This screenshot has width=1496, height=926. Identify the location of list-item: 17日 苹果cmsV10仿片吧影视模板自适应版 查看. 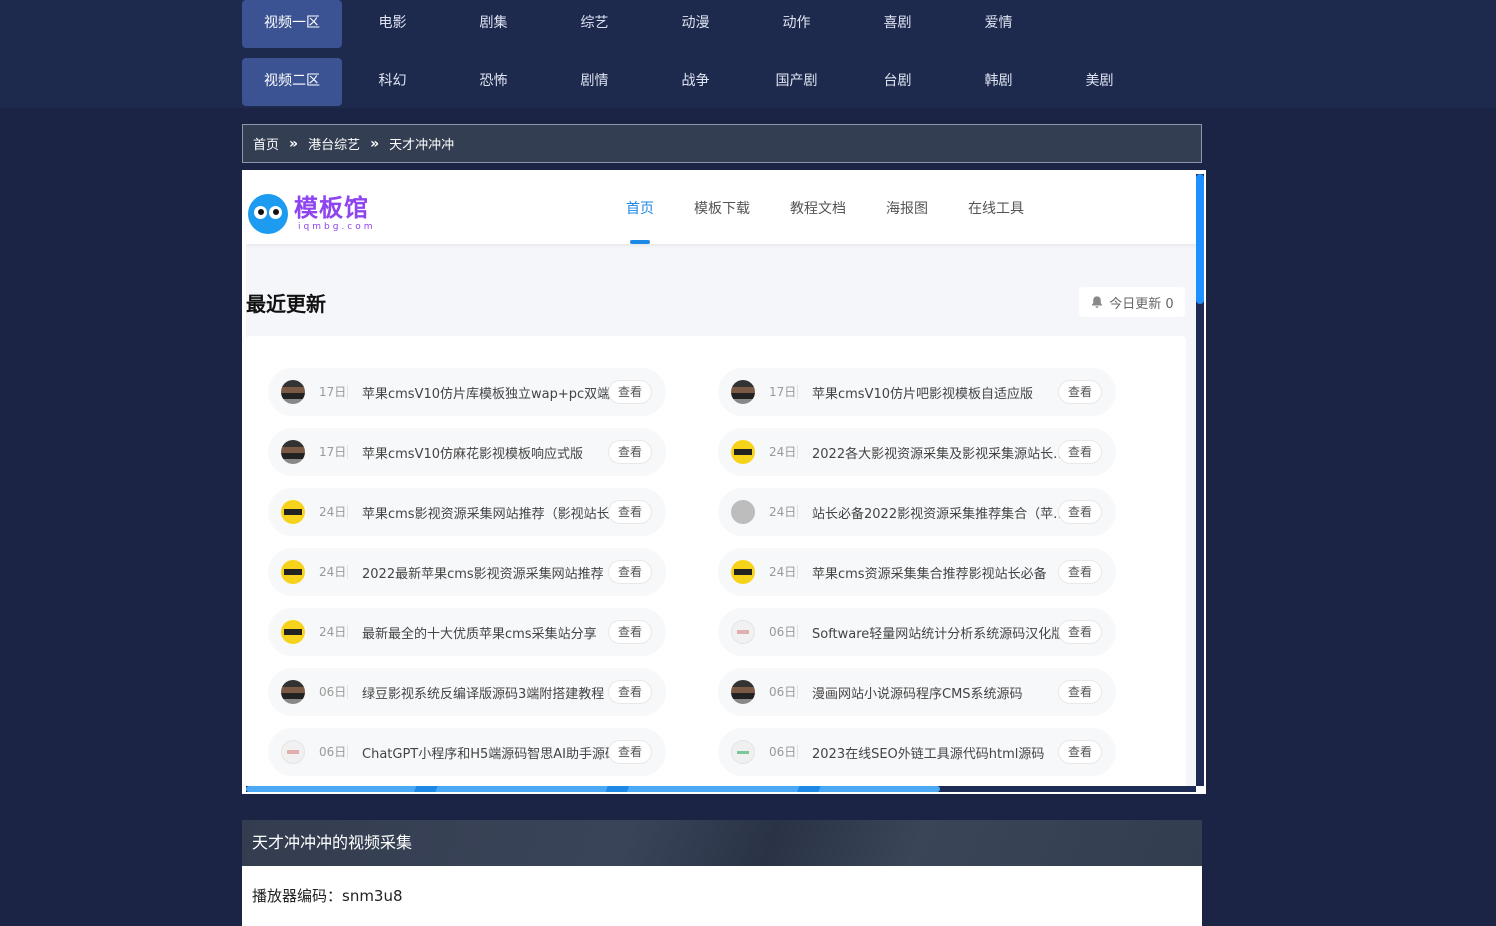
(917, 392).